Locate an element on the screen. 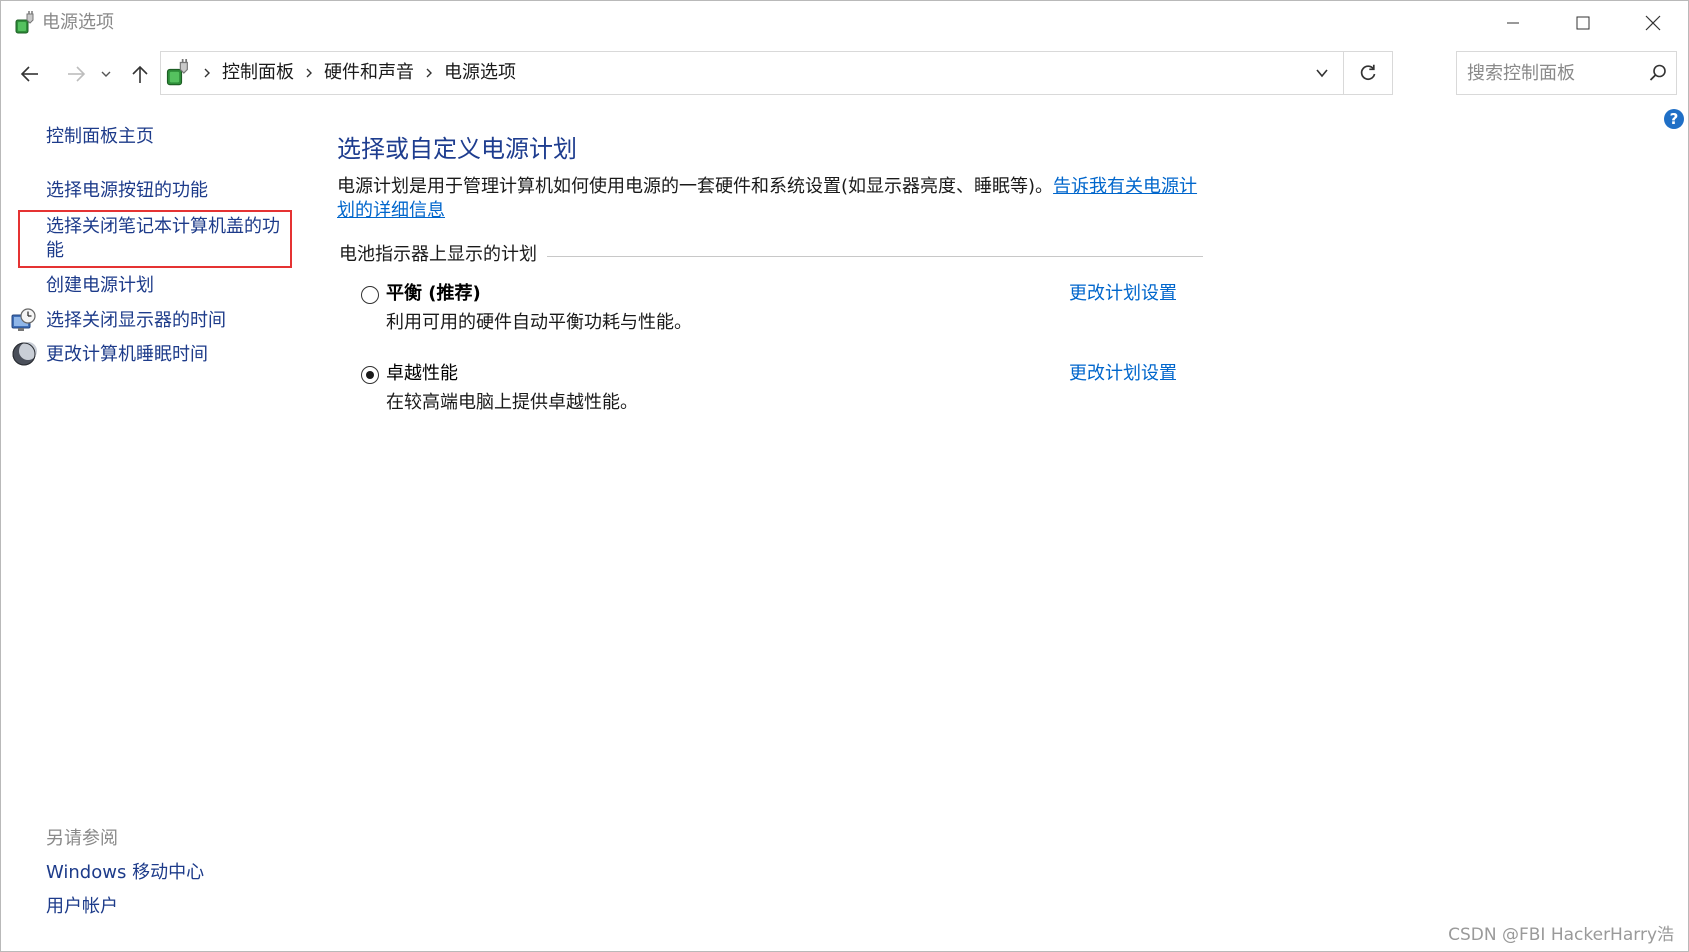 This screenshot has width=1689, height=952. arrow-left-icon is located at coordinates (29, 74).